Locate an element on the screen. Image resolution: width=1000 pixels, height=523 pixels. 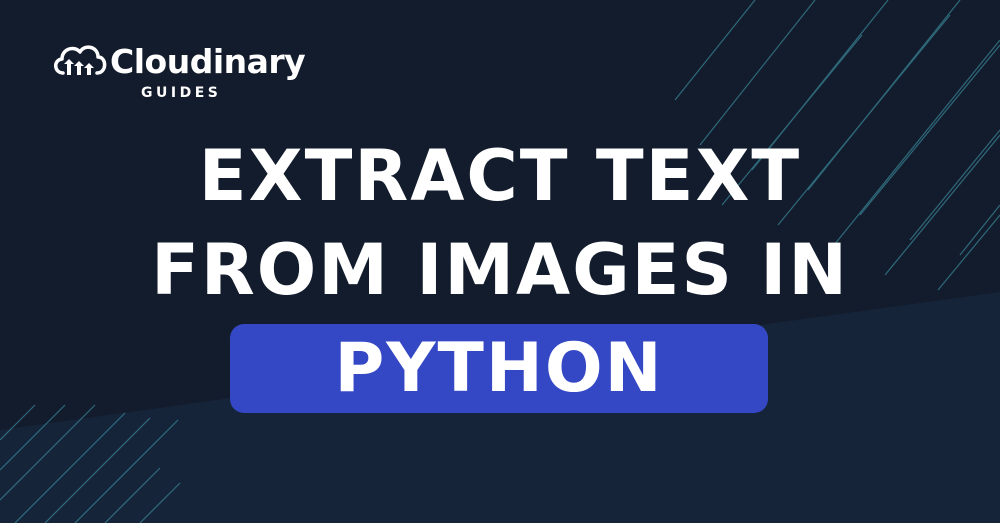
highlight-pill: PYTHON is located at coordinates (499, 368).